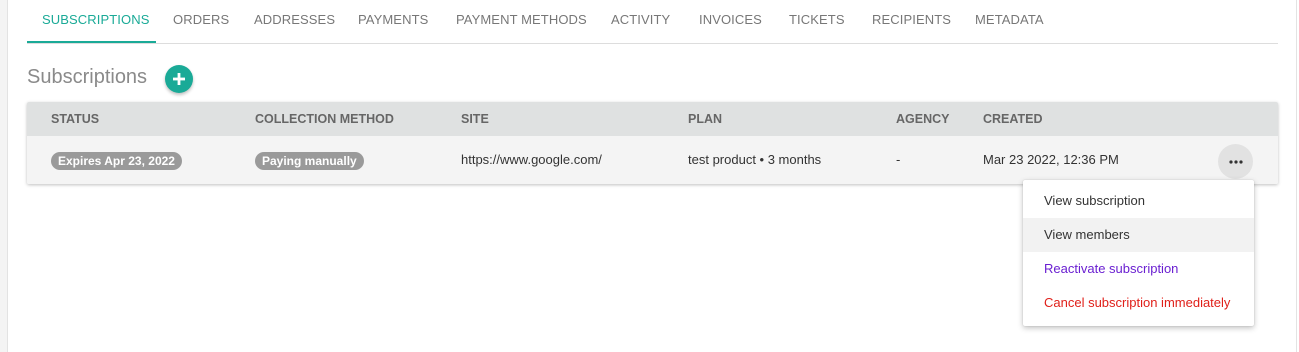  Describe the element at coordinates (75, 119) in the screenshot. I see `column-header-status: STATUS` at that location.